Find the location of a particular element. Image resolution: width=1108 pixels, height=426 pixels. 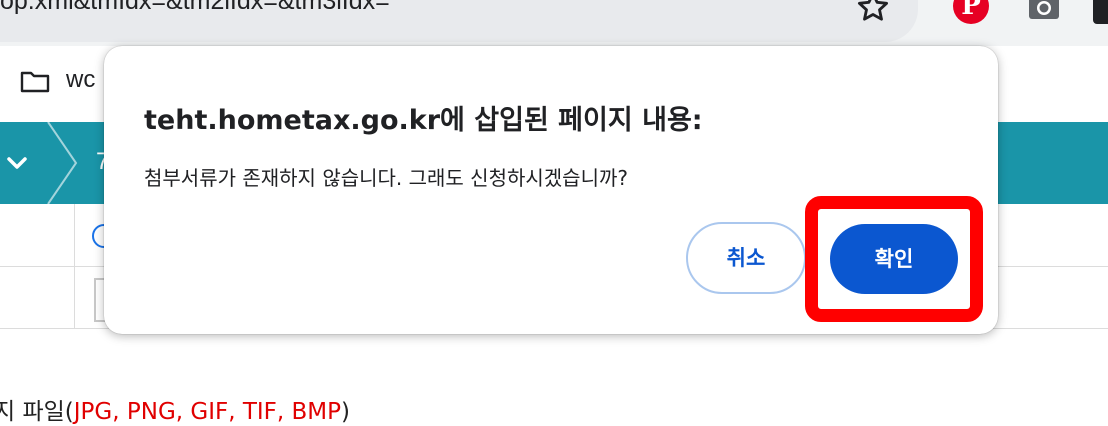

extension-icon is located at coordinates (1100, 12).